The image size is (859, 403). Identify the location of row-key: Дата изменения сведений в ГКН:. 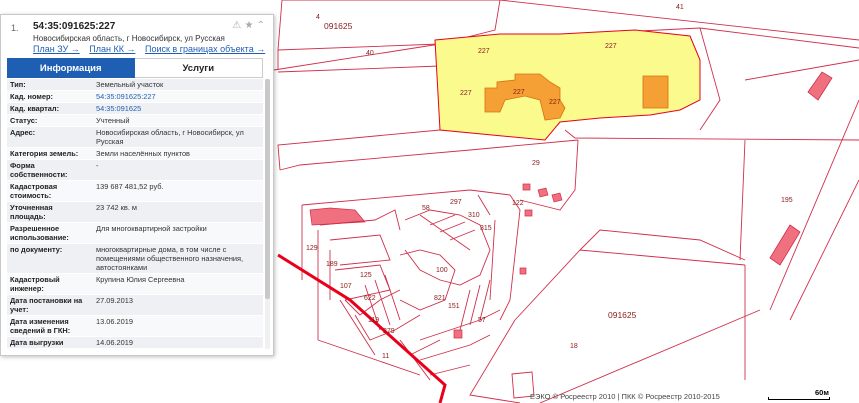
(40, 326).